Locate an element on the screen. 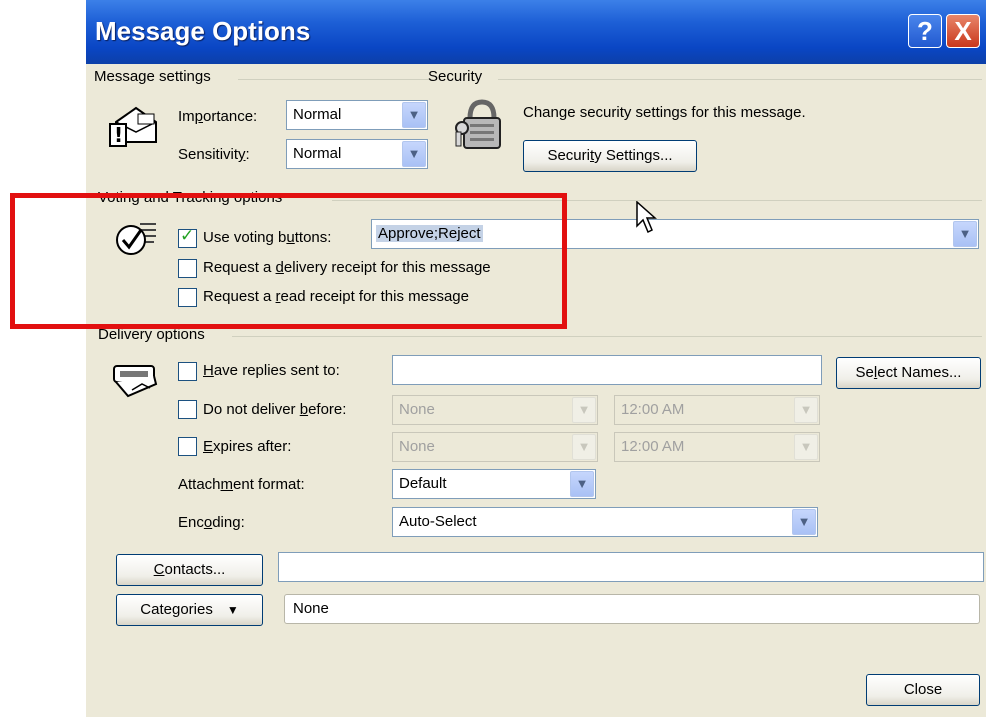  encoding-value: Auto-Select is located at coordinates (438, 521).